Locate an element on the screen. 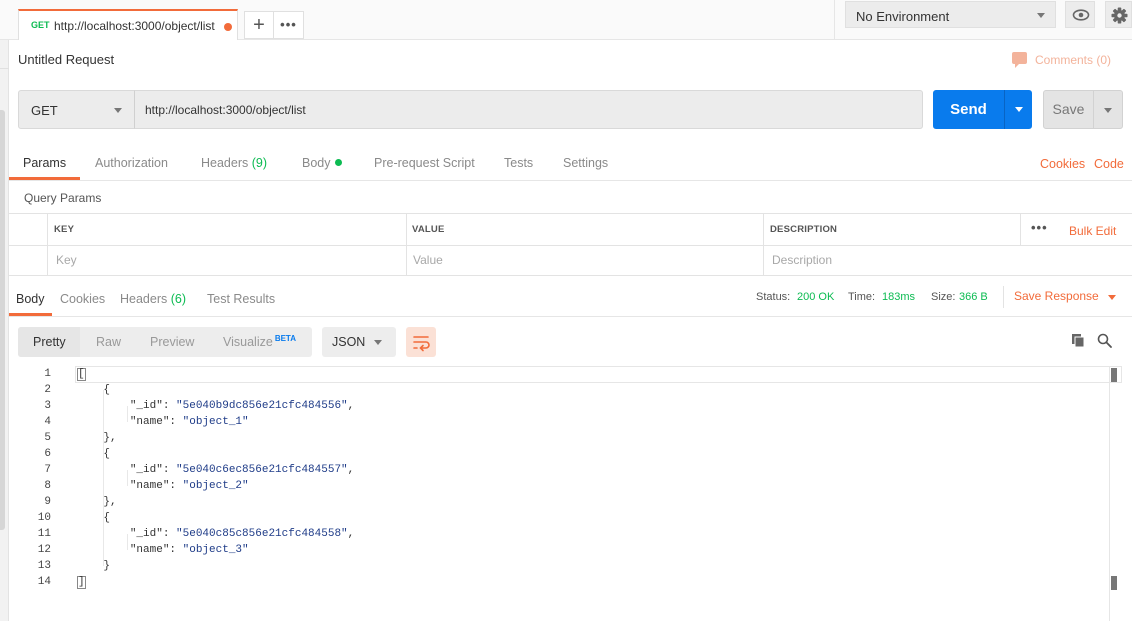 The width and height of the screenshot is (1132, 621). cookies-link: Cookies is located at coordinates (1062, 164).